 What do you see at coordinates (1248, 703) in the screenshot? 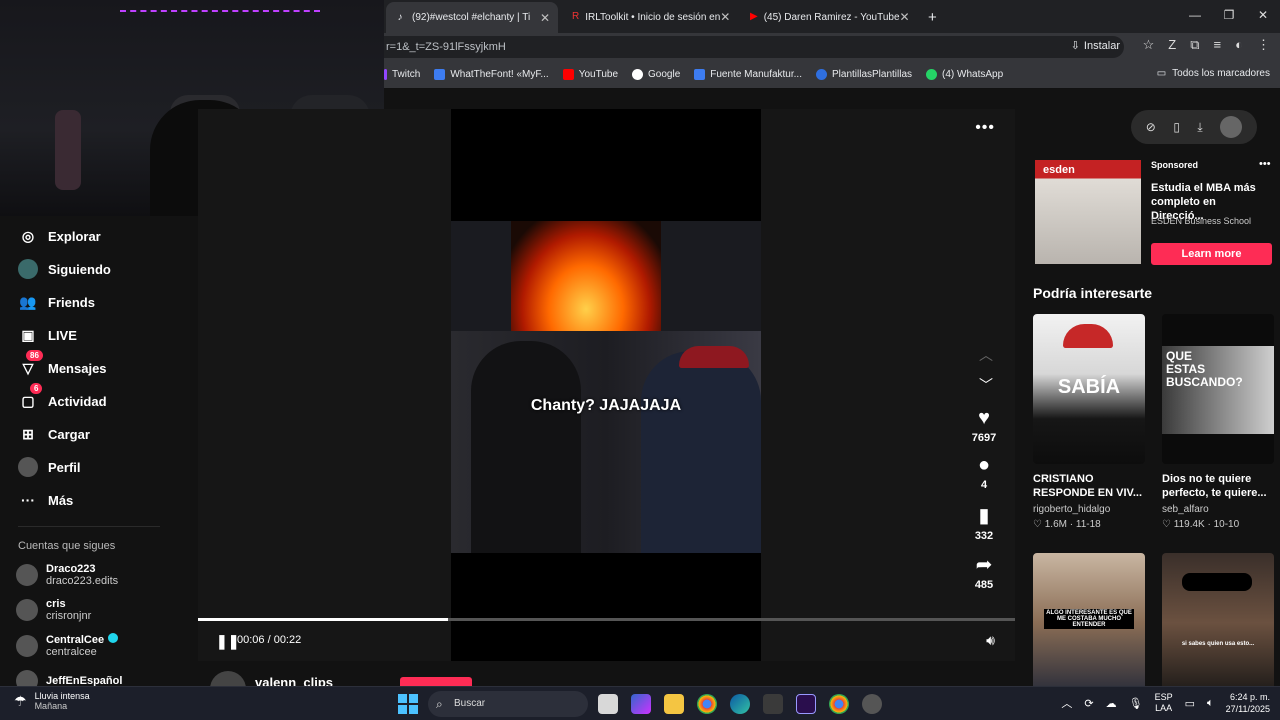
I see `clock: 6:24 p. m. 27/11/2025` at bounding box center [1248, 703].